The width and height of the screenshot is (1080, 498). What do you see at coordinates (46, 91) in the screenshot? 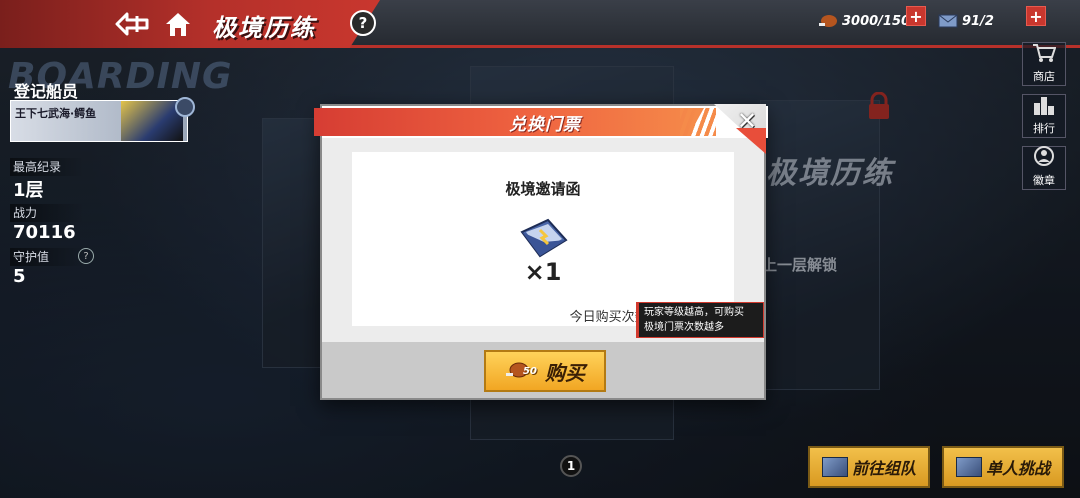
I see `crew-title: 登记船员` at bounding box center [46, 91].